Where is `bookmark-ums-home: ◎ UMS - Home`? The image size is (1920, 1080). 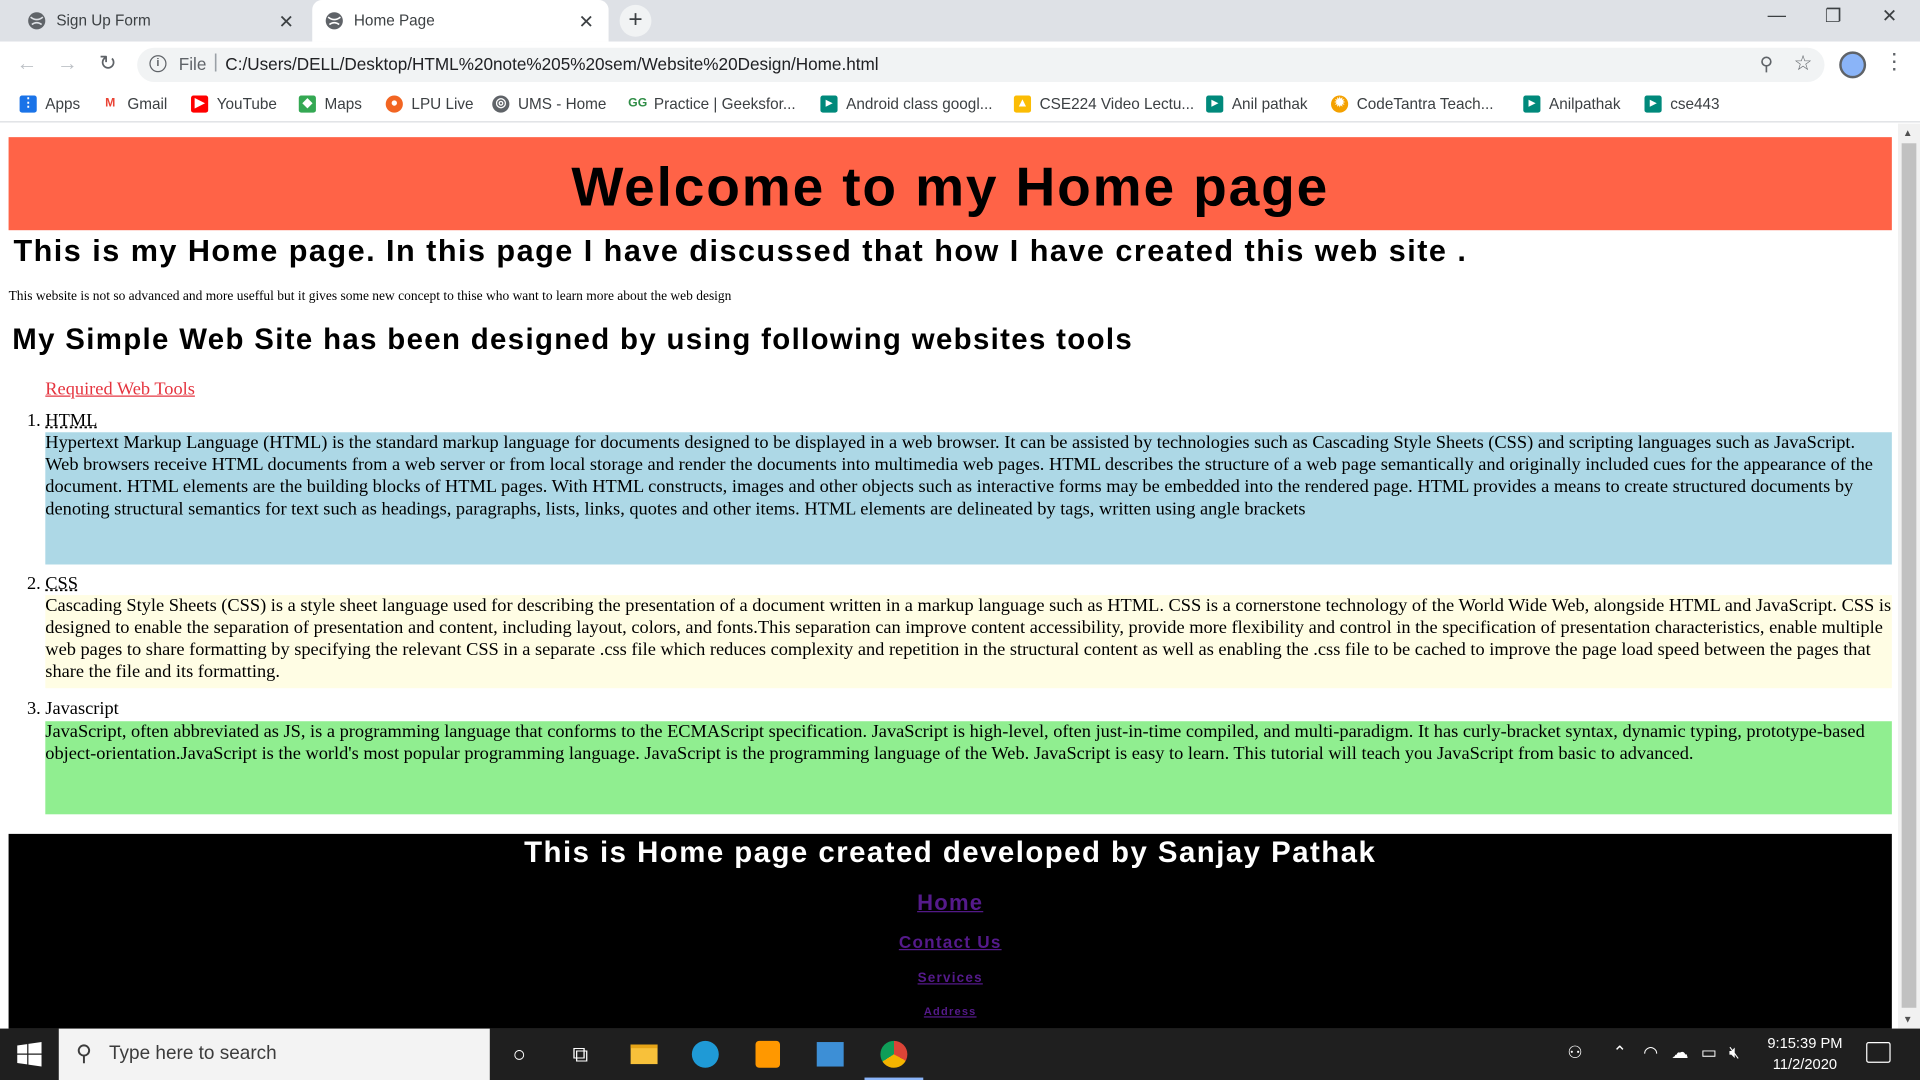 bookmark-ums-home: ◎ UMS - Home is located at coordinates (549, 104).